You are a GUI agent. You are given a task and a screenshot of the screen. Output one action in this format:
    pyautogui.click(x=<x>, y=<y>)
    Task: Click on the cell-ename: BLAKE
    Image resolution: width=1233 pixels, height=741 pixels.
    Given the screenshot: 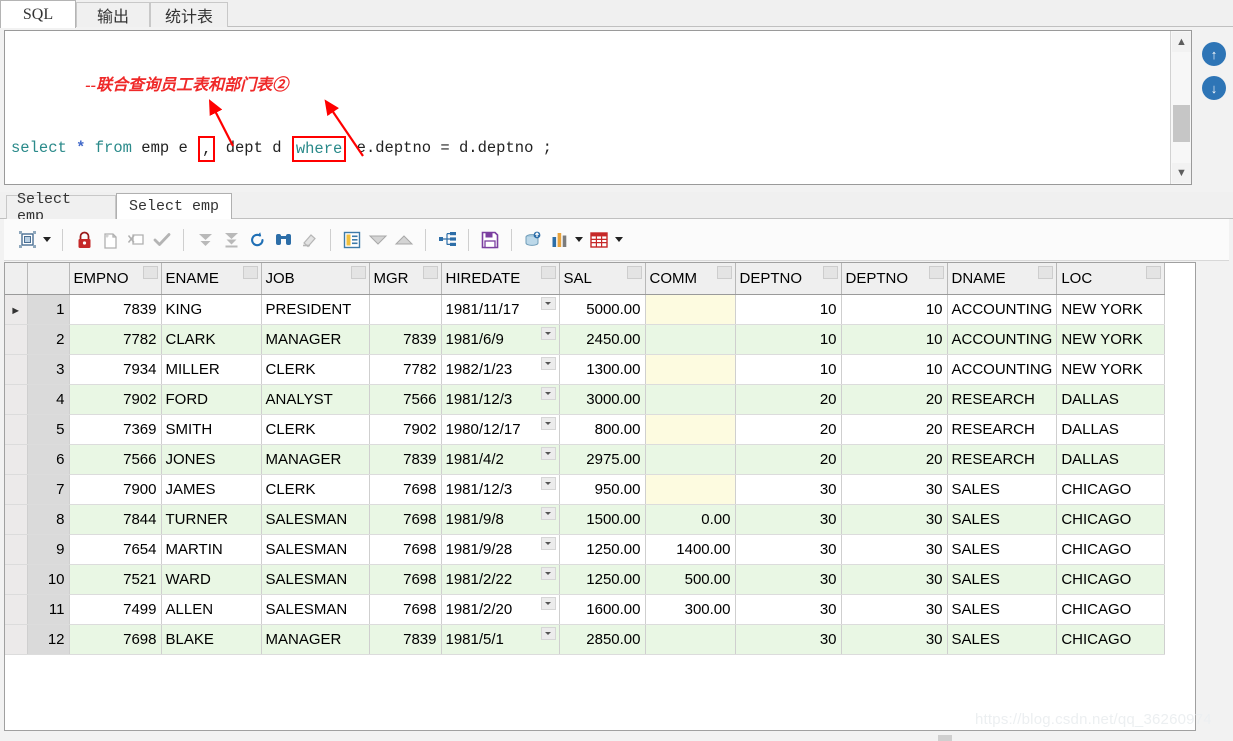 What is the action you would take?
    pyautogui.click(x=211, y=639)
    